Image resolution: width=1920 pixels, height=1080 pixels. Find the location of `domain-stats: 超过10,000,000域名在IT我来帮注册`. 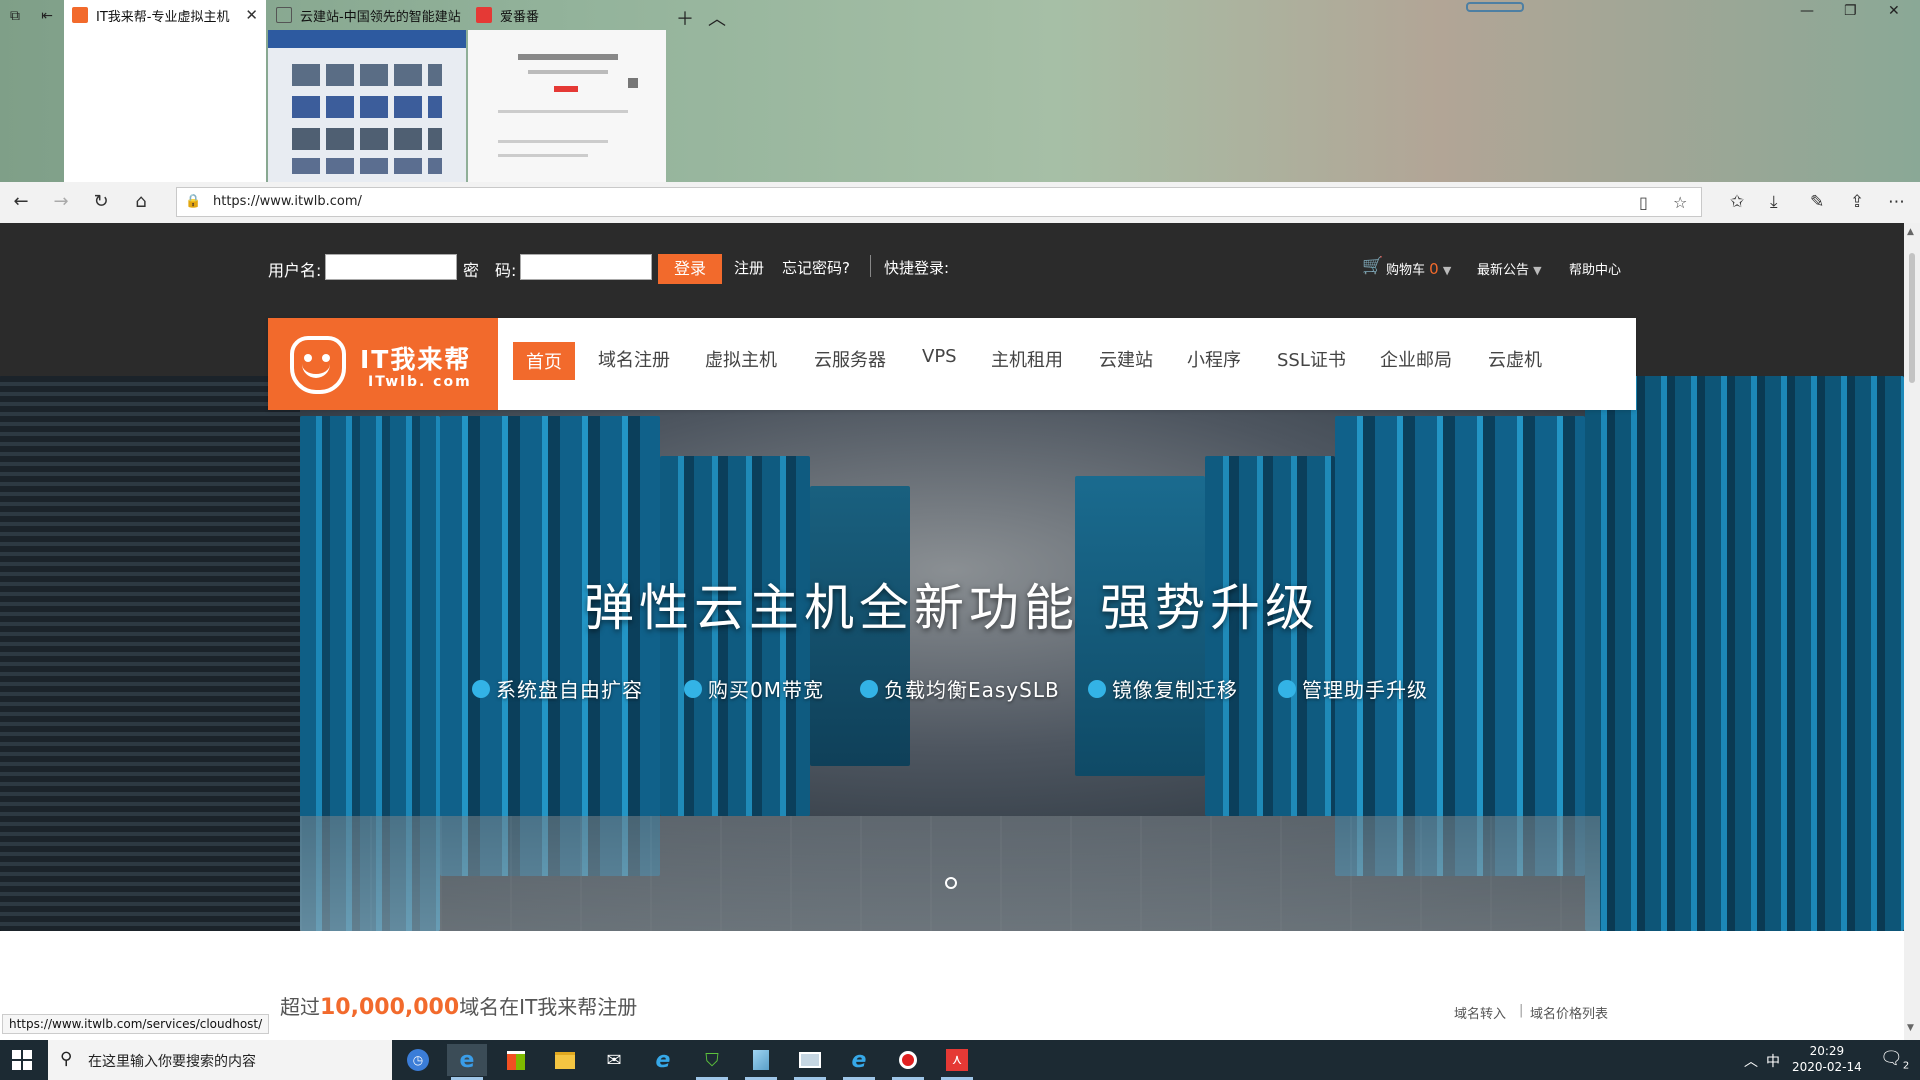

domain-stats: 超过10,000,000域名在IT我来帮注册 is located at coordinates (458, 1005).